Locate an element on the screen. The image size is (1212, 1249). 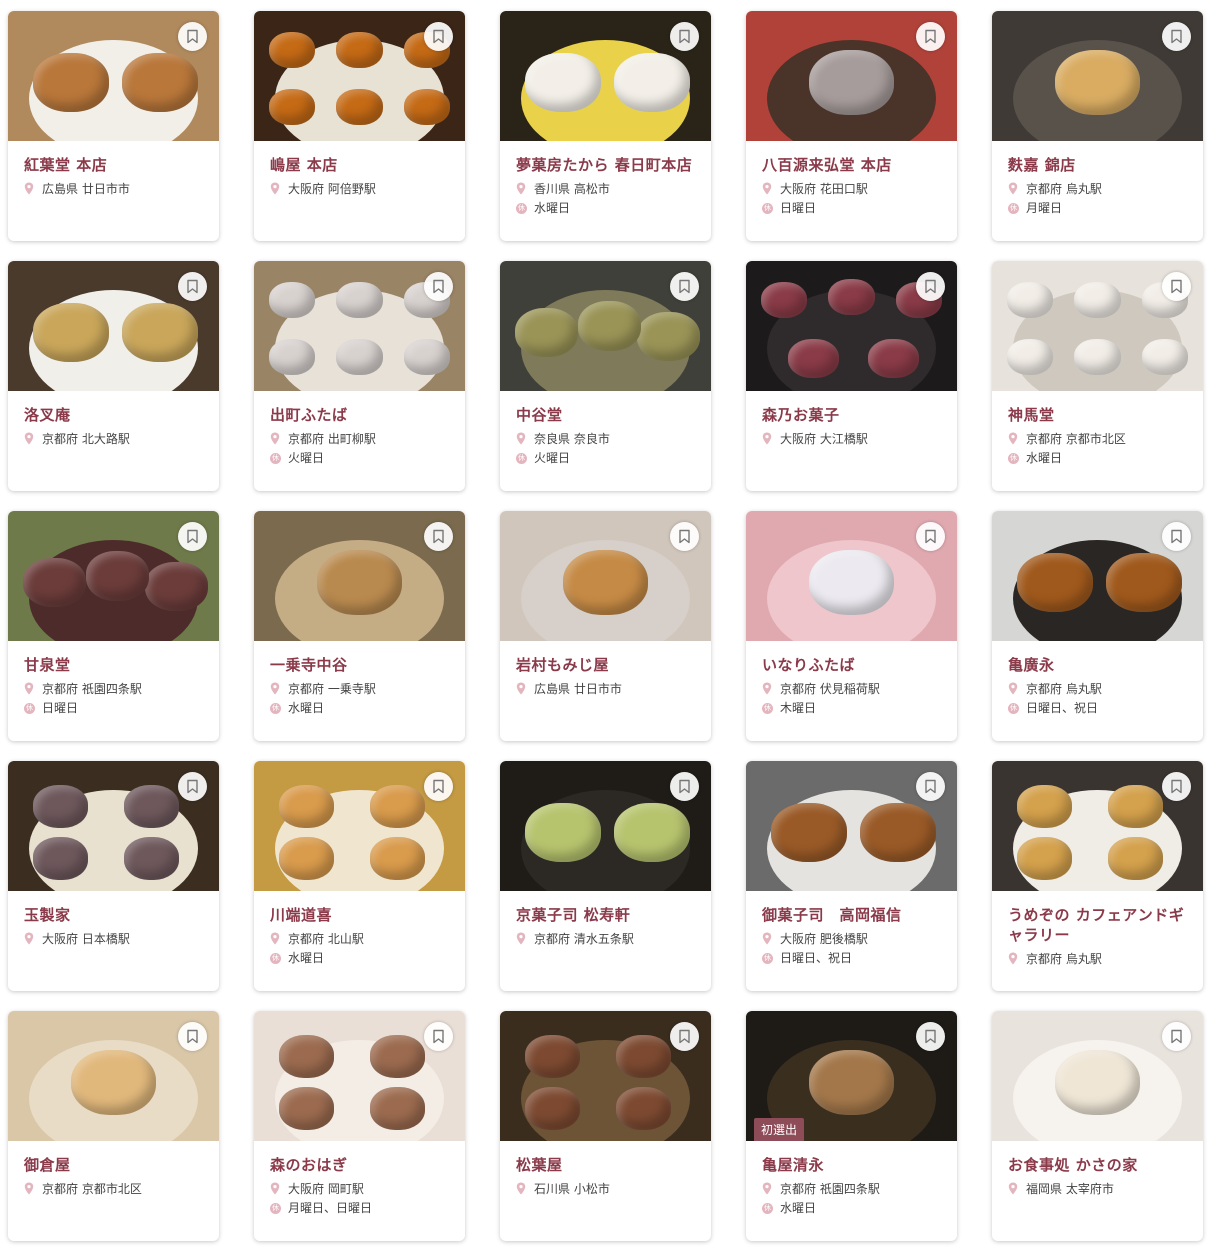
shop-card-20: うめぞの カフェアンドギャラリー 京都府 烏丸駅 is located at coordinates (1097, 876).